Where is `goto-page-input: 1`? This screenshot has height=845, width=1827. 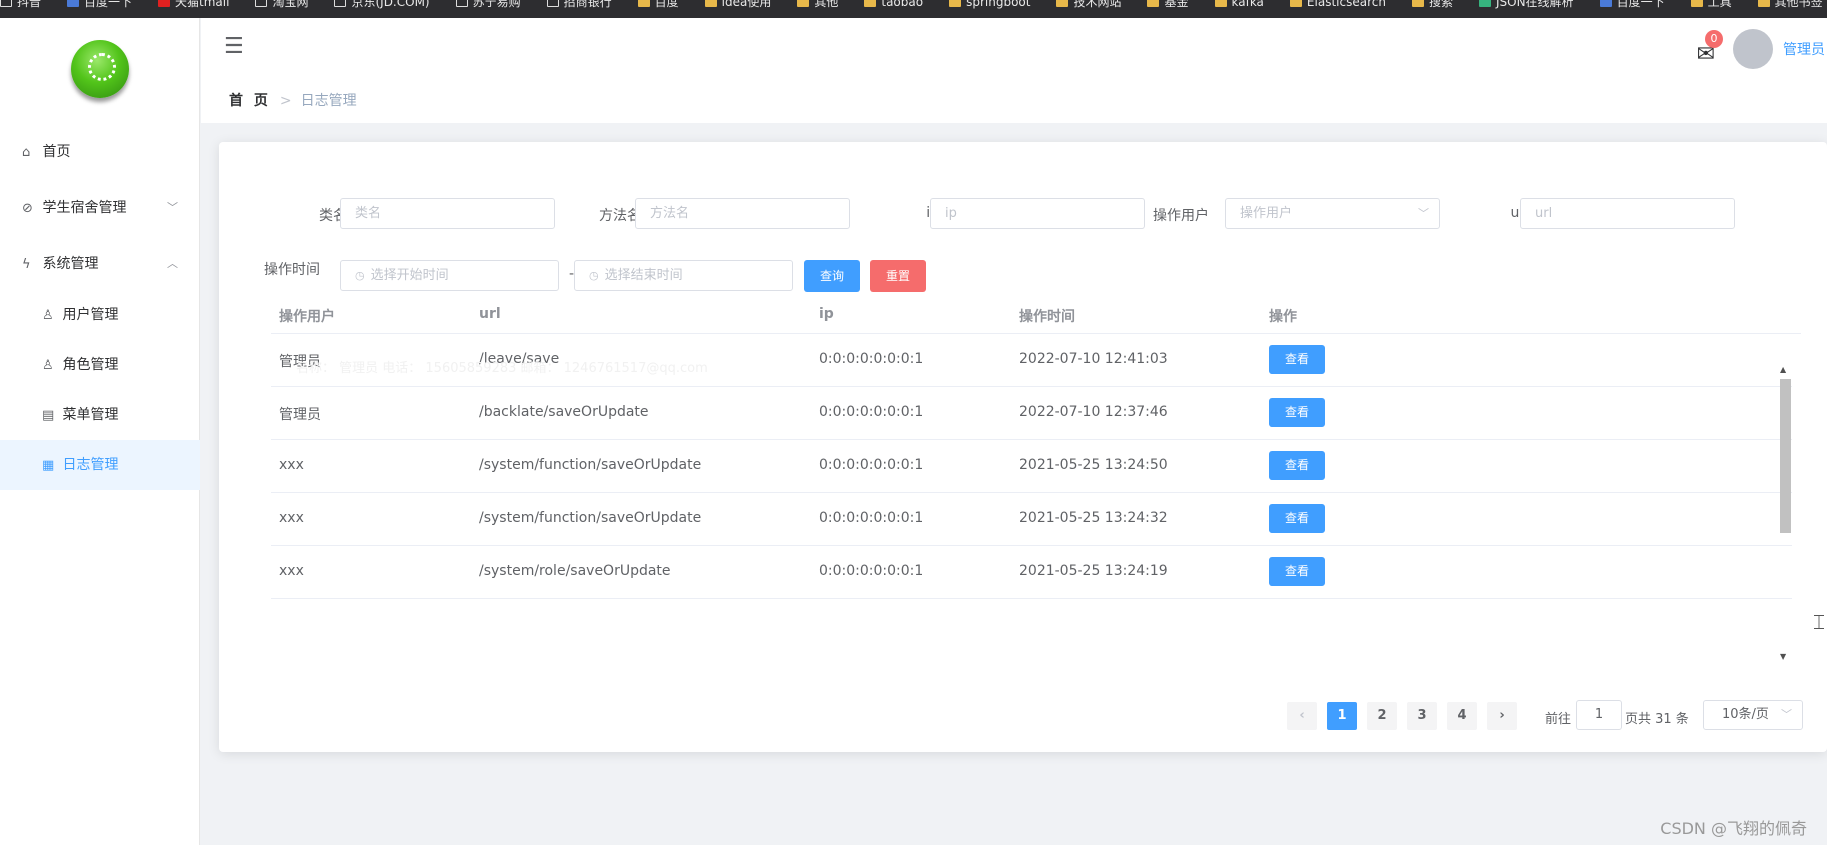
goto-page-input: 1 is located at coordinates (1599, 715).